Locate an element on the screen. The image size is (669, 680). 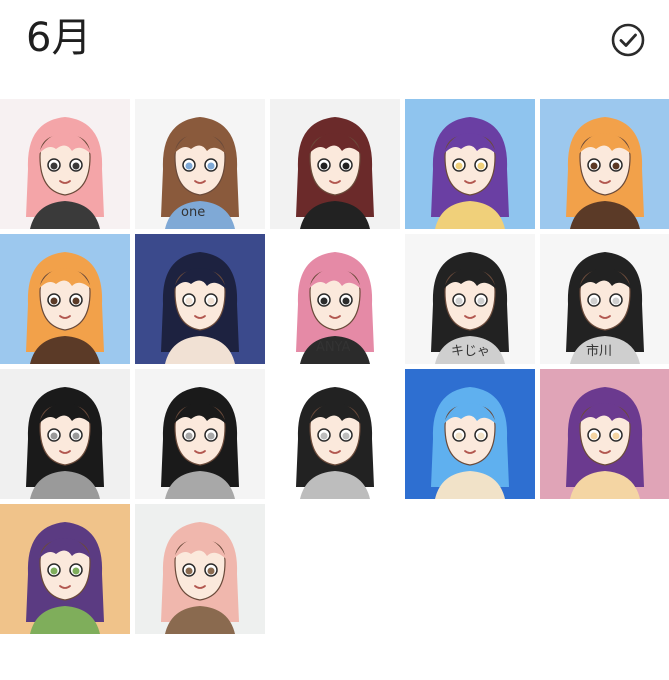
photo-caption: 市川 is located at coordinates (599, 351).